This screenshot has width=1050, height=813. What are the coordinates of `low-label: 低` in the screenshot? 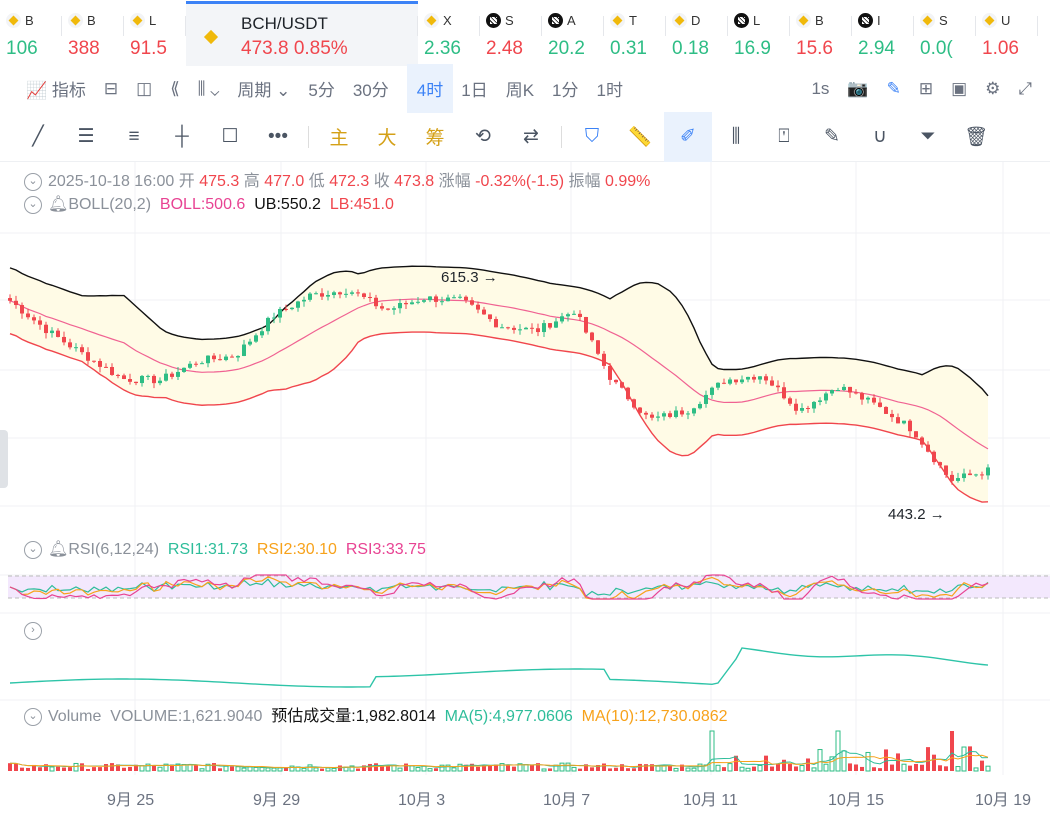 It's located at (316, 181).